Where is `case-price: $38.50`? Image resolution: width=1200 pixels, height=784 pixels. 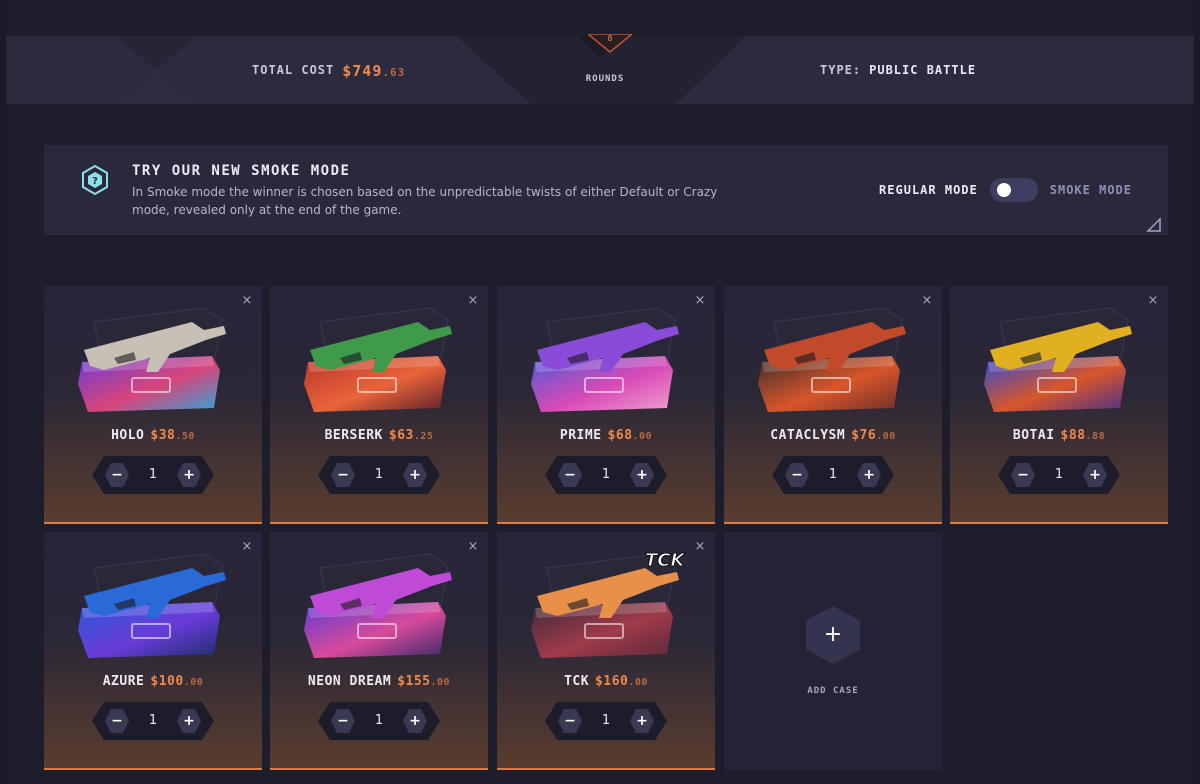
case-price: $38.50 is located at coordinates (172, 435).